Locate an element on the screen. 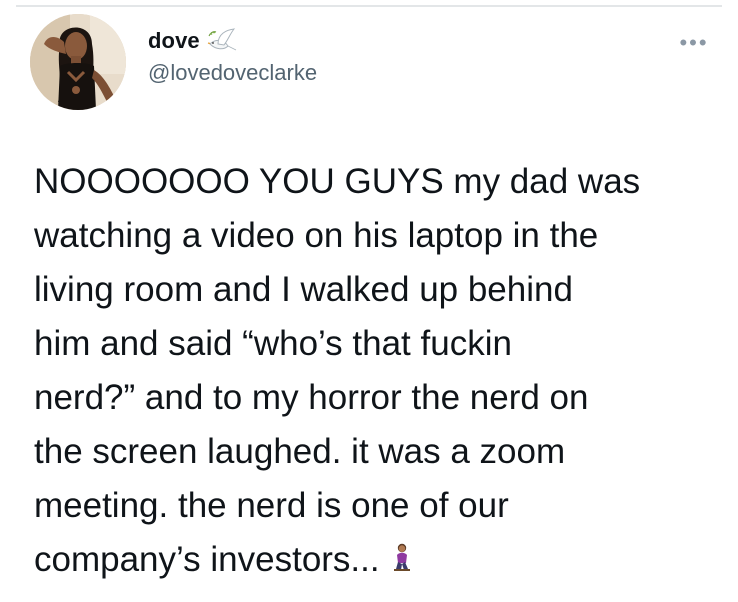  more-options-button: ••• is located at coordinates (694, 43).